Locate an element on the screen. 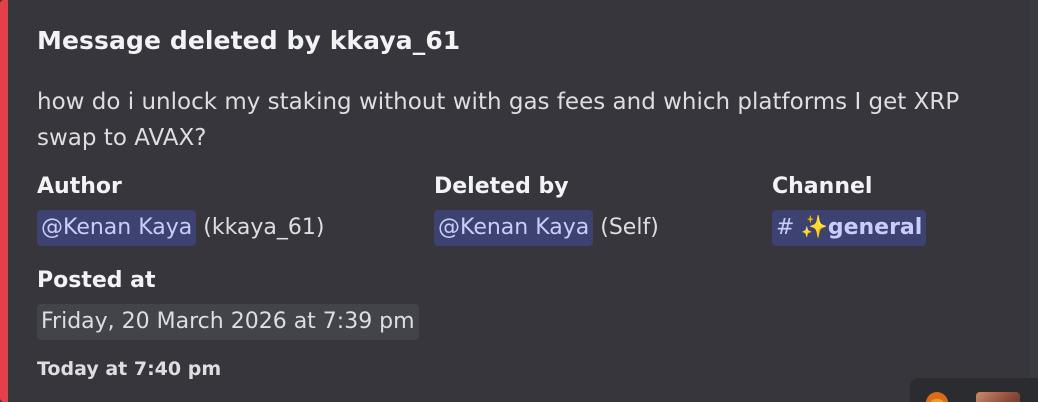 Image resolution: width=1038 pixels, height=402 pixels. author-username: (kkaya_61) is located at coordinates (264, 227).